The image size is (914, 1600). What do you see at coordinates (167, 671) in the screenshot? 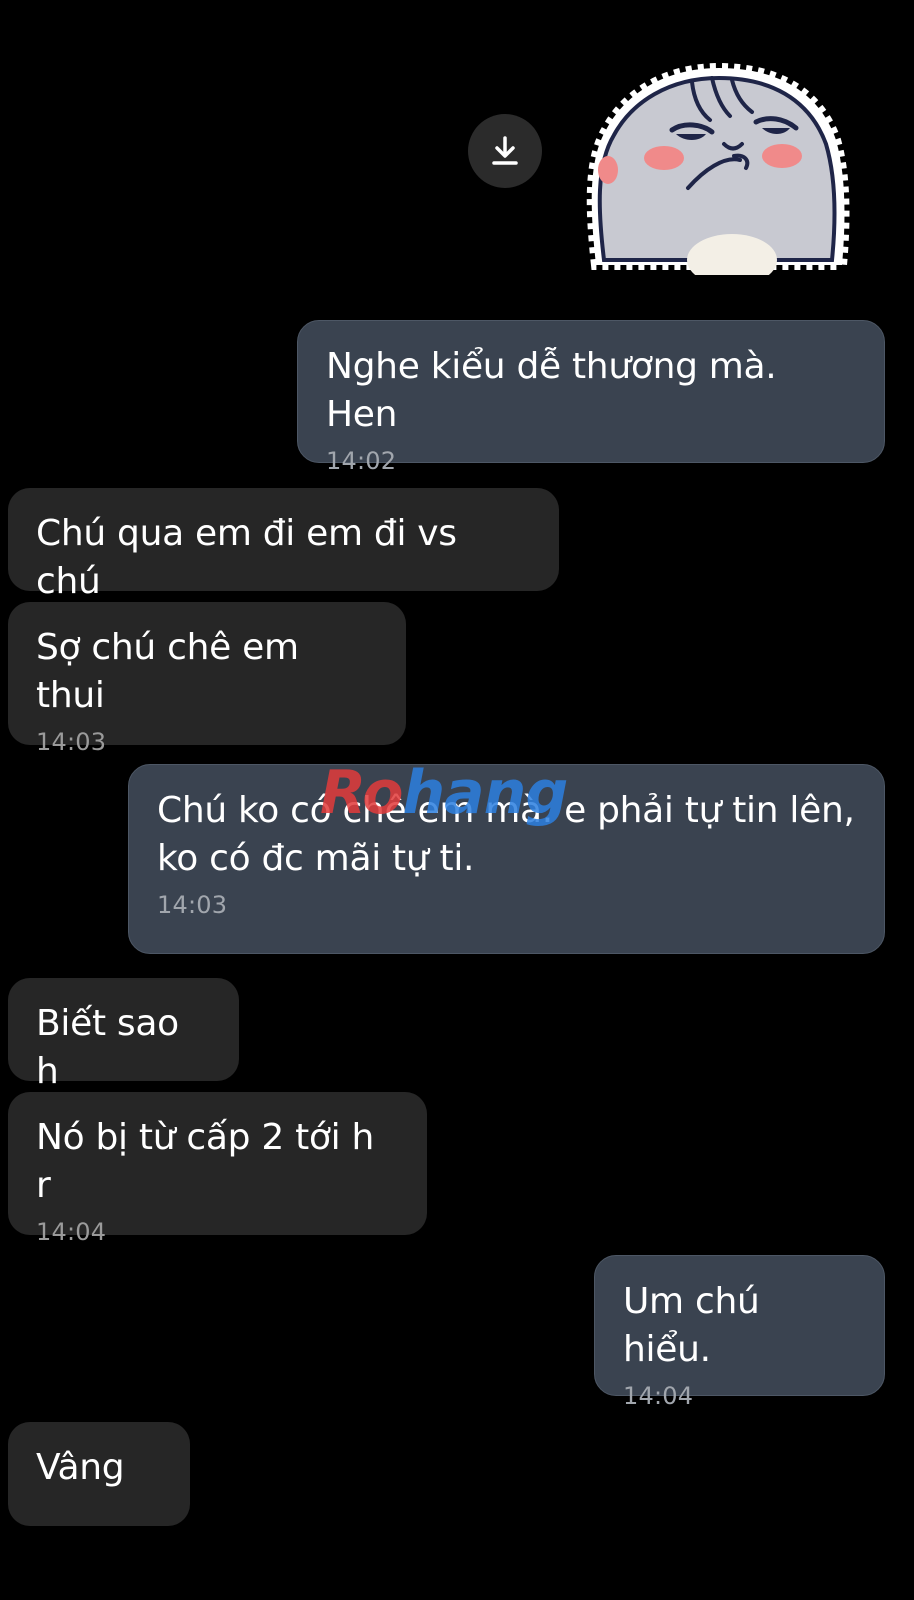
I see `message-text: Sợ chú chê em thui` at bounding box center [167, 671].